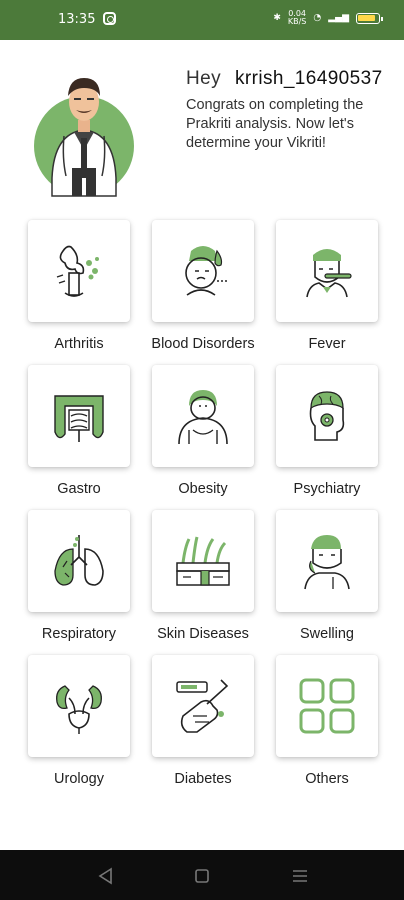  What do you see at coordinates (317, 18) in the screenshot?
I see `wifi-icon: ◔` at bounding box center [317, 18].